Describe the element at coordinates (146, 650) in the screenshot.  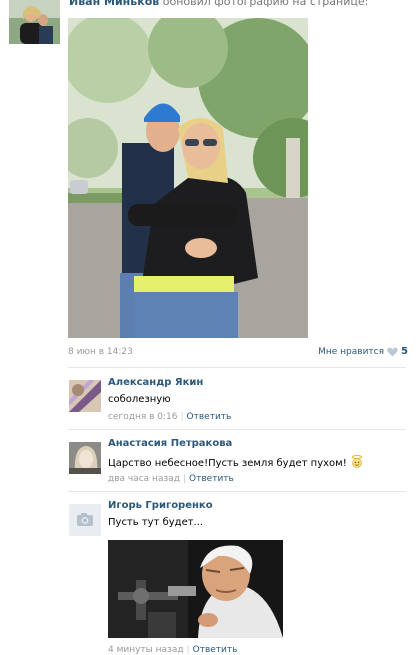
I see `comment-time: 4 минуты назад` at that location.